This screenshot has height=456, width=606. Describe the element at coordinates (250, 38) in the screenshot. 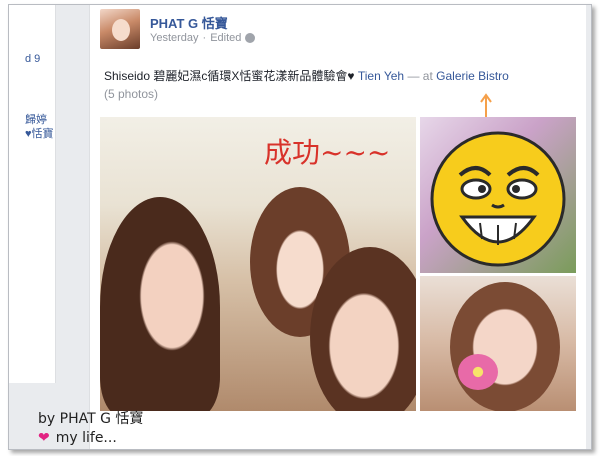

I see `globe-icon` at that location.